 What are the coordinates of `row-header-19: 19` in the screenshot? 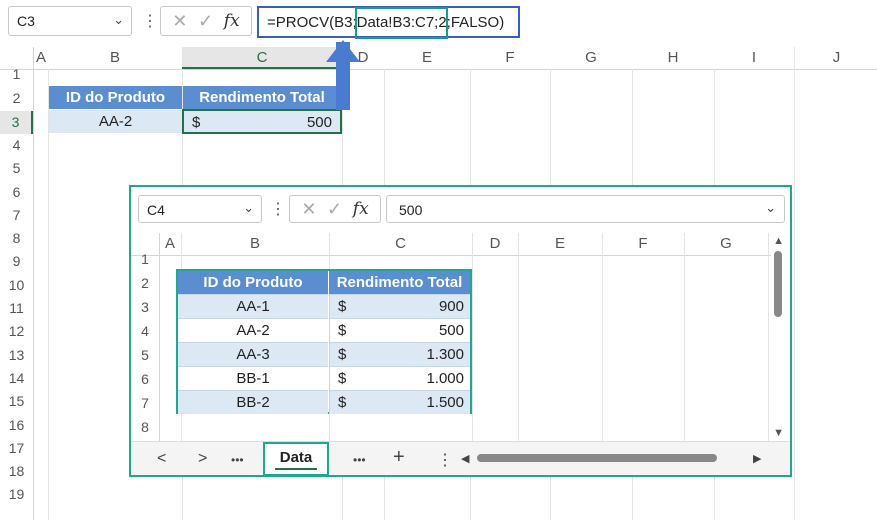 It's located at (16, 494).